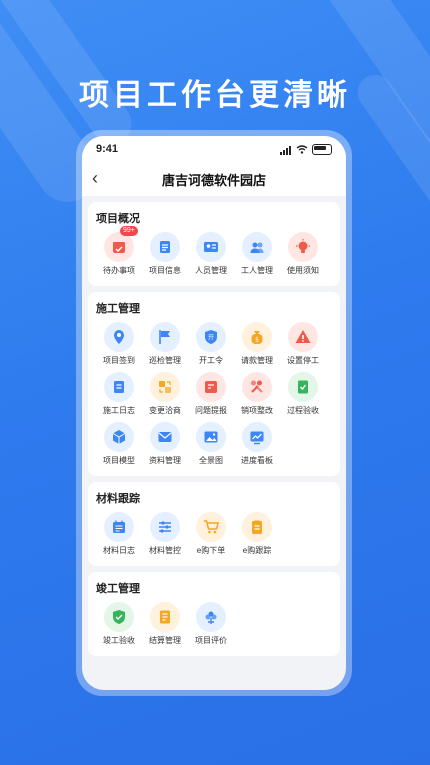 The width and height of the screenshot is (430, 765). I want to click on feature-label: 项目签到, so click(119, 360).